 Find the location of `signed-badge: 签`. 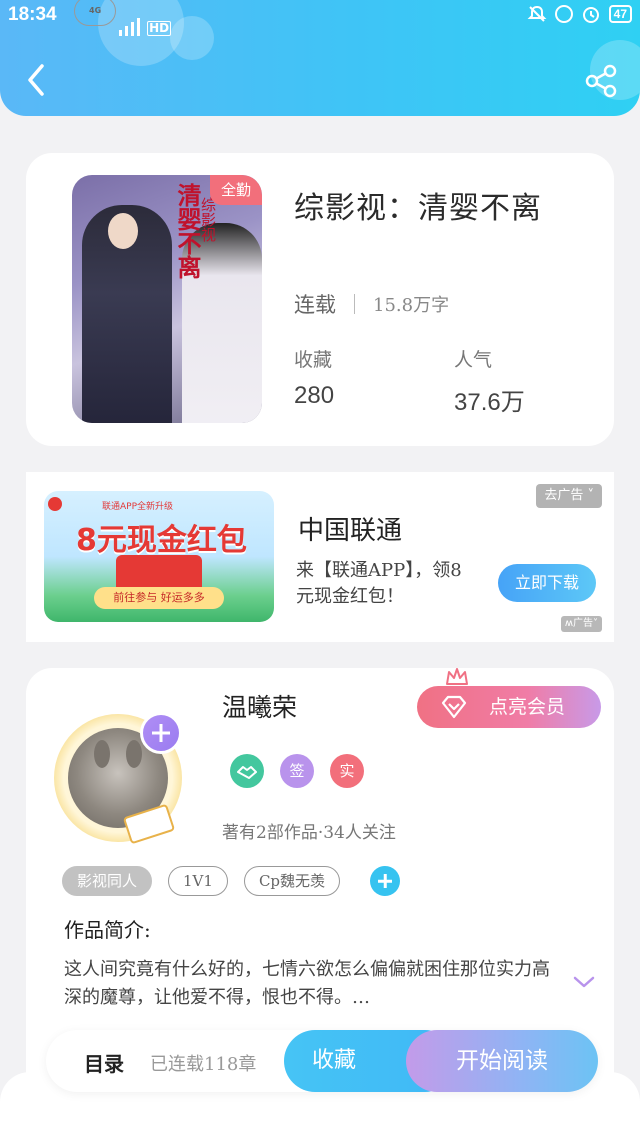

signed-badge: 签 is located at coordinates (297, 771).